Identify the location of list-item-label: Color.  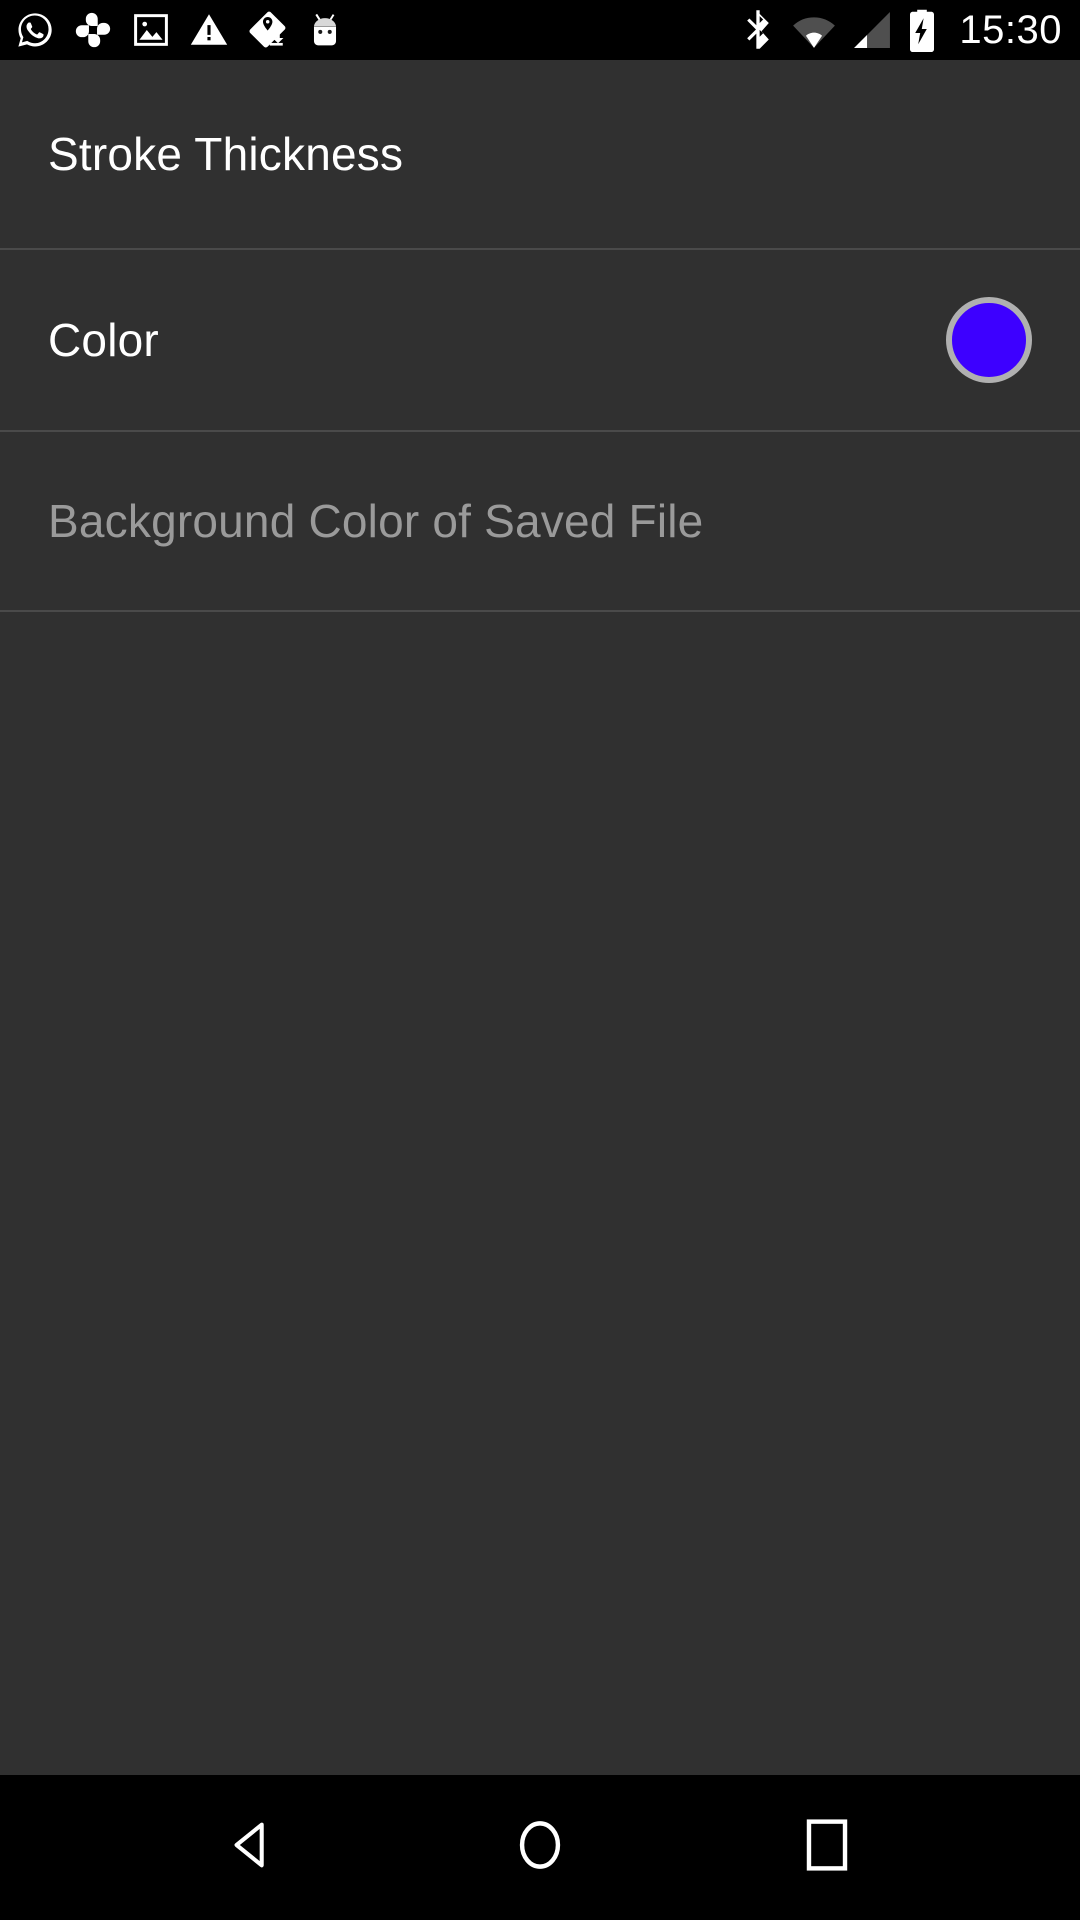
(103, 340).